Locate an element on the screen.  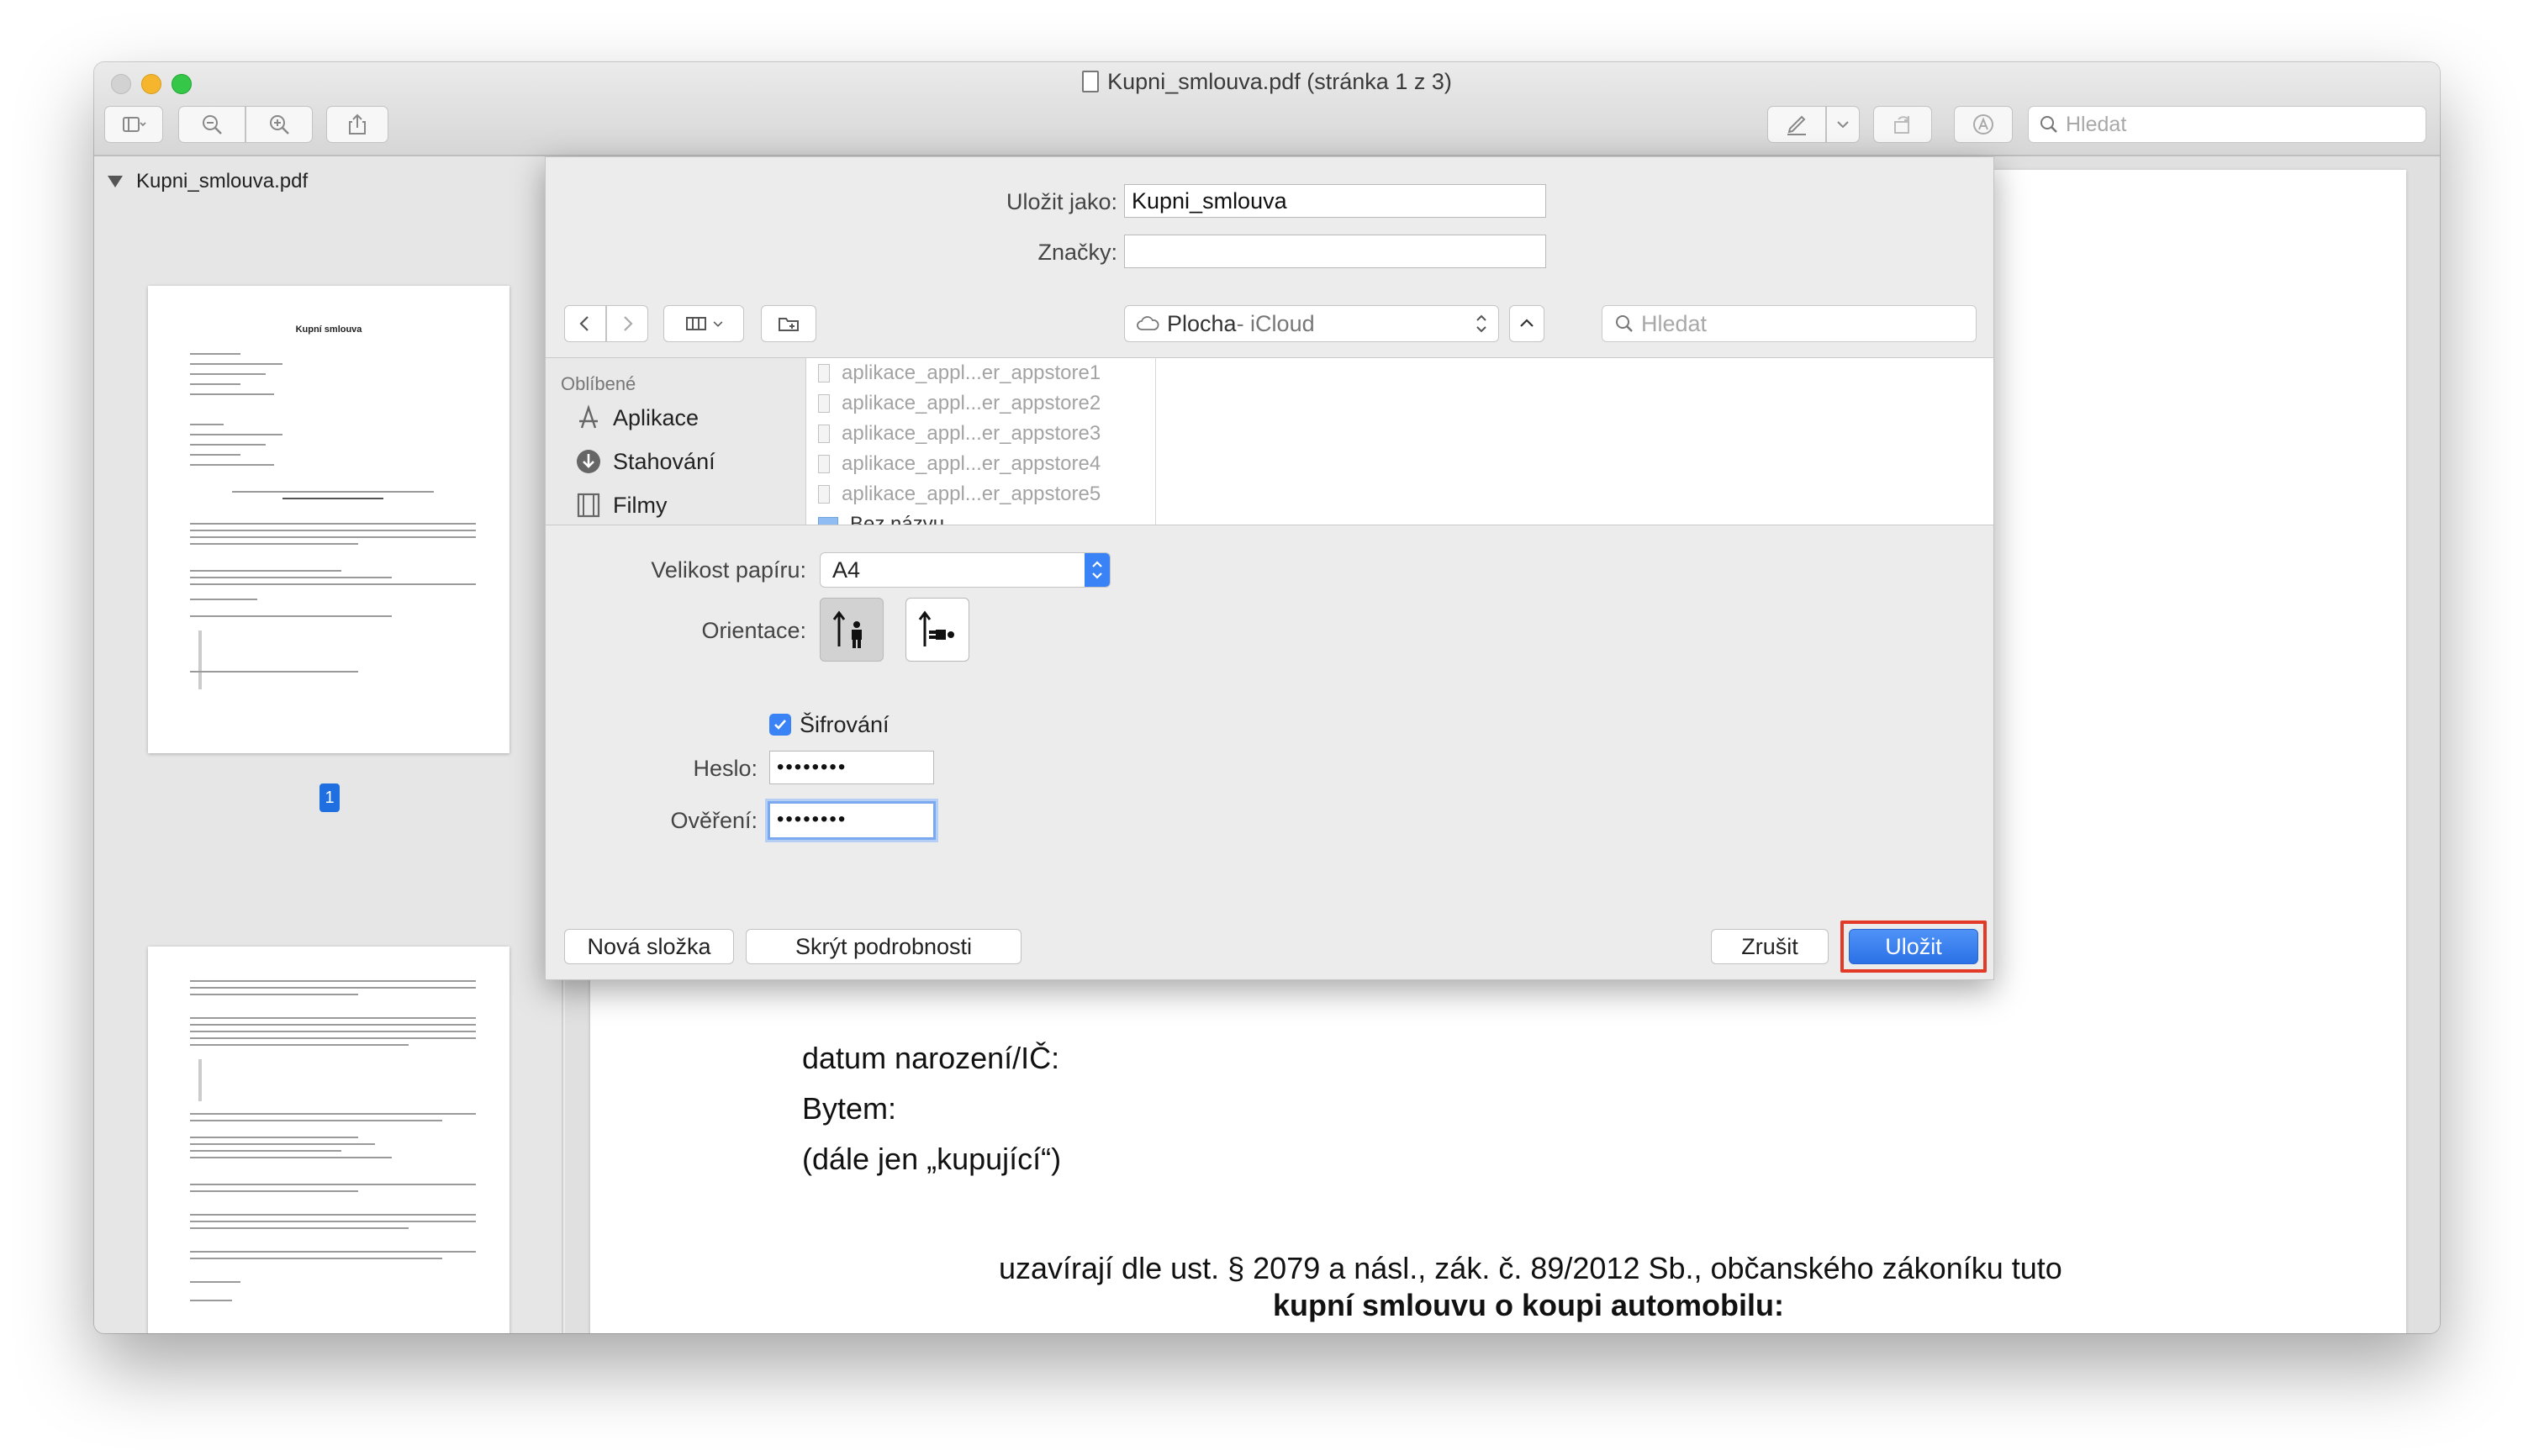
window-title: Kupni_smlouva.pdf (stránka 1 z 3) is located at coordinates (1267, 82).